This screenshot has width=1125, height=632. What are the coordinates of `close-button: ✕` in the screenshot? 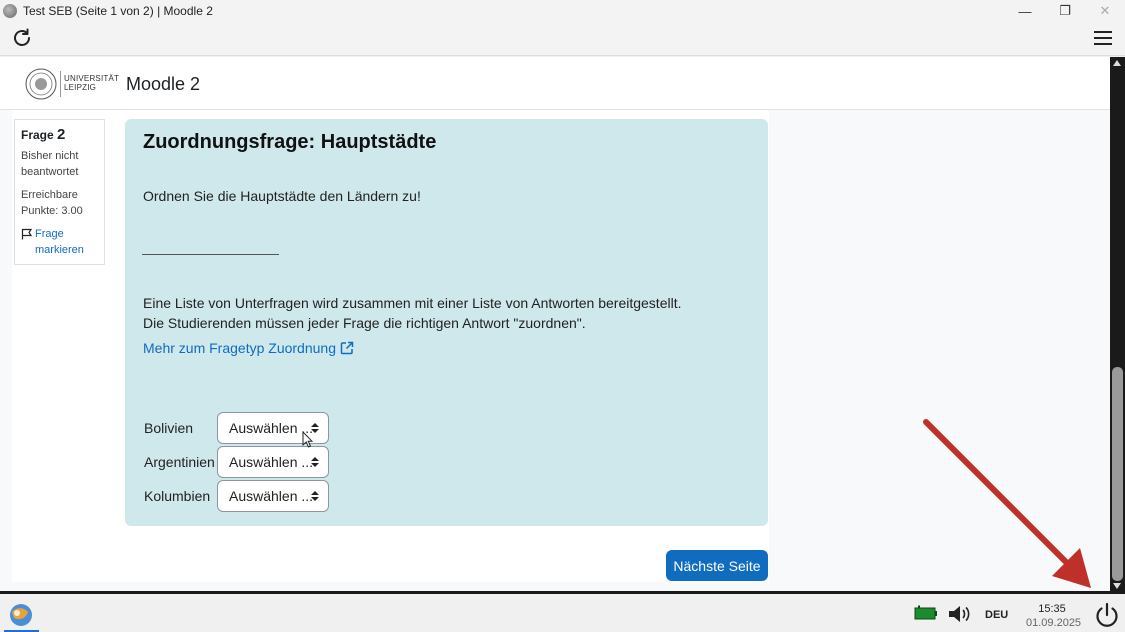 It's located at (1105, 11).